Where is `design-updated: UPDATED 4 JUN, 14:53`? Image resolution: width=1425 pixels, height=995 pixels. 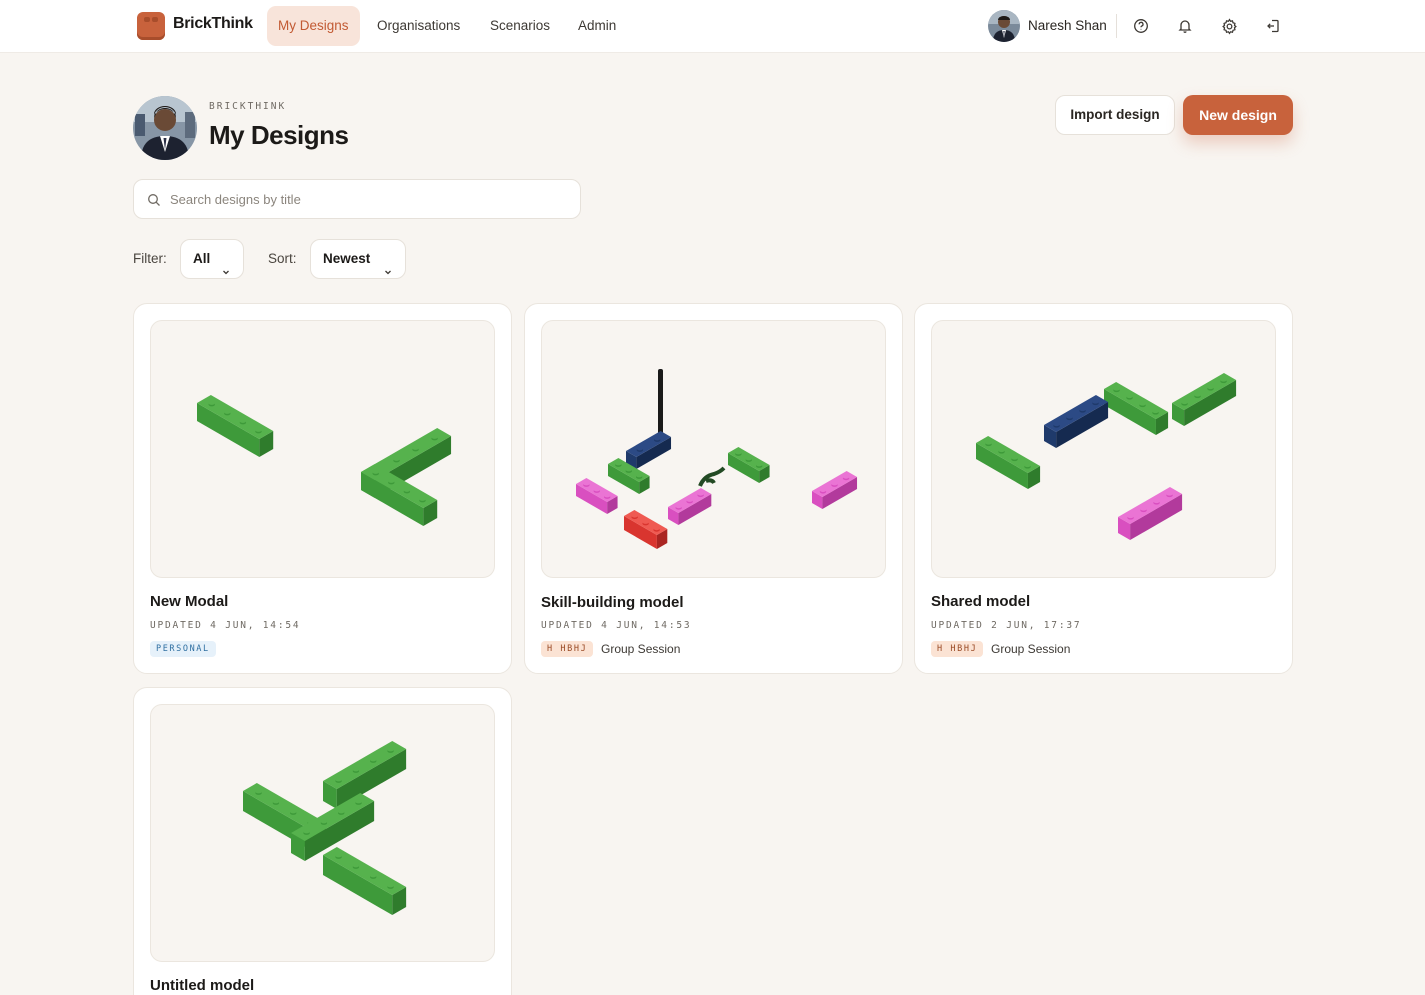 design-updated: UPDATED 4 JUN, 14:53 is located at coordinates (616, 625).